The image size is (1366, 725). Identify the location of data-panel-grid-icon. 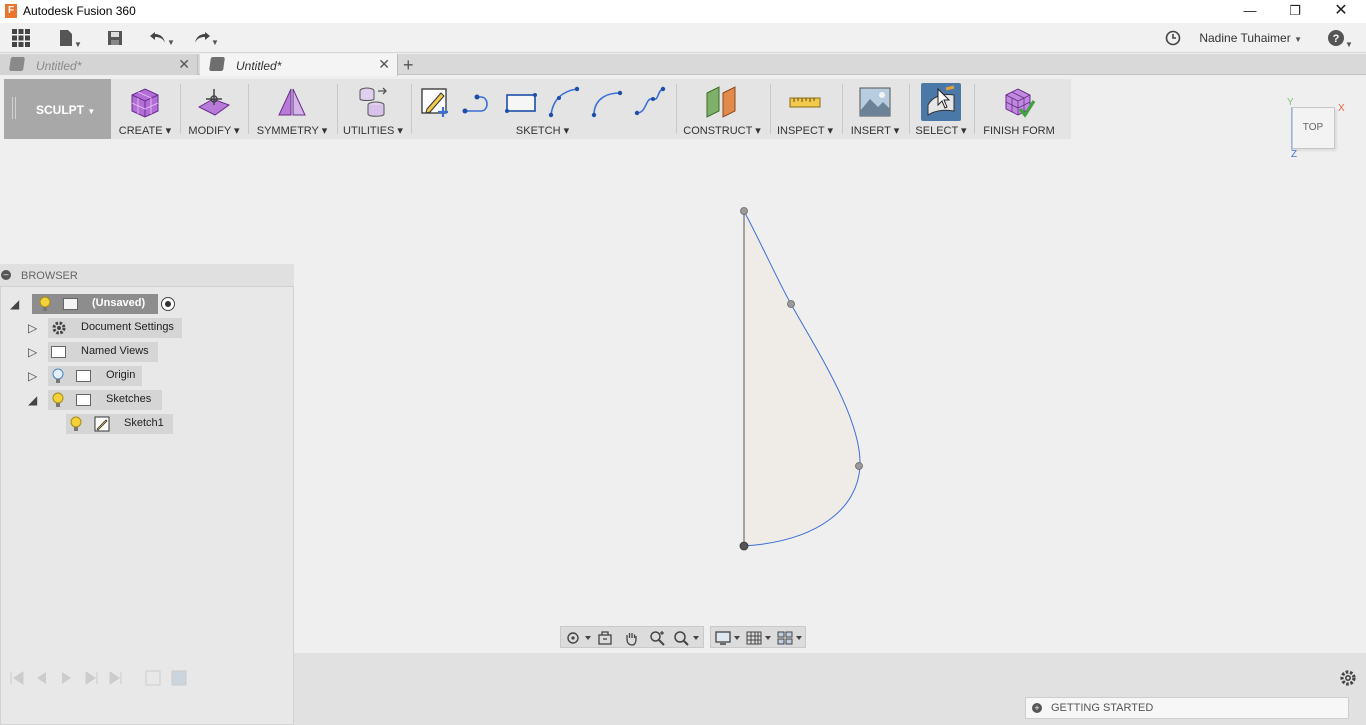
(21, 38).